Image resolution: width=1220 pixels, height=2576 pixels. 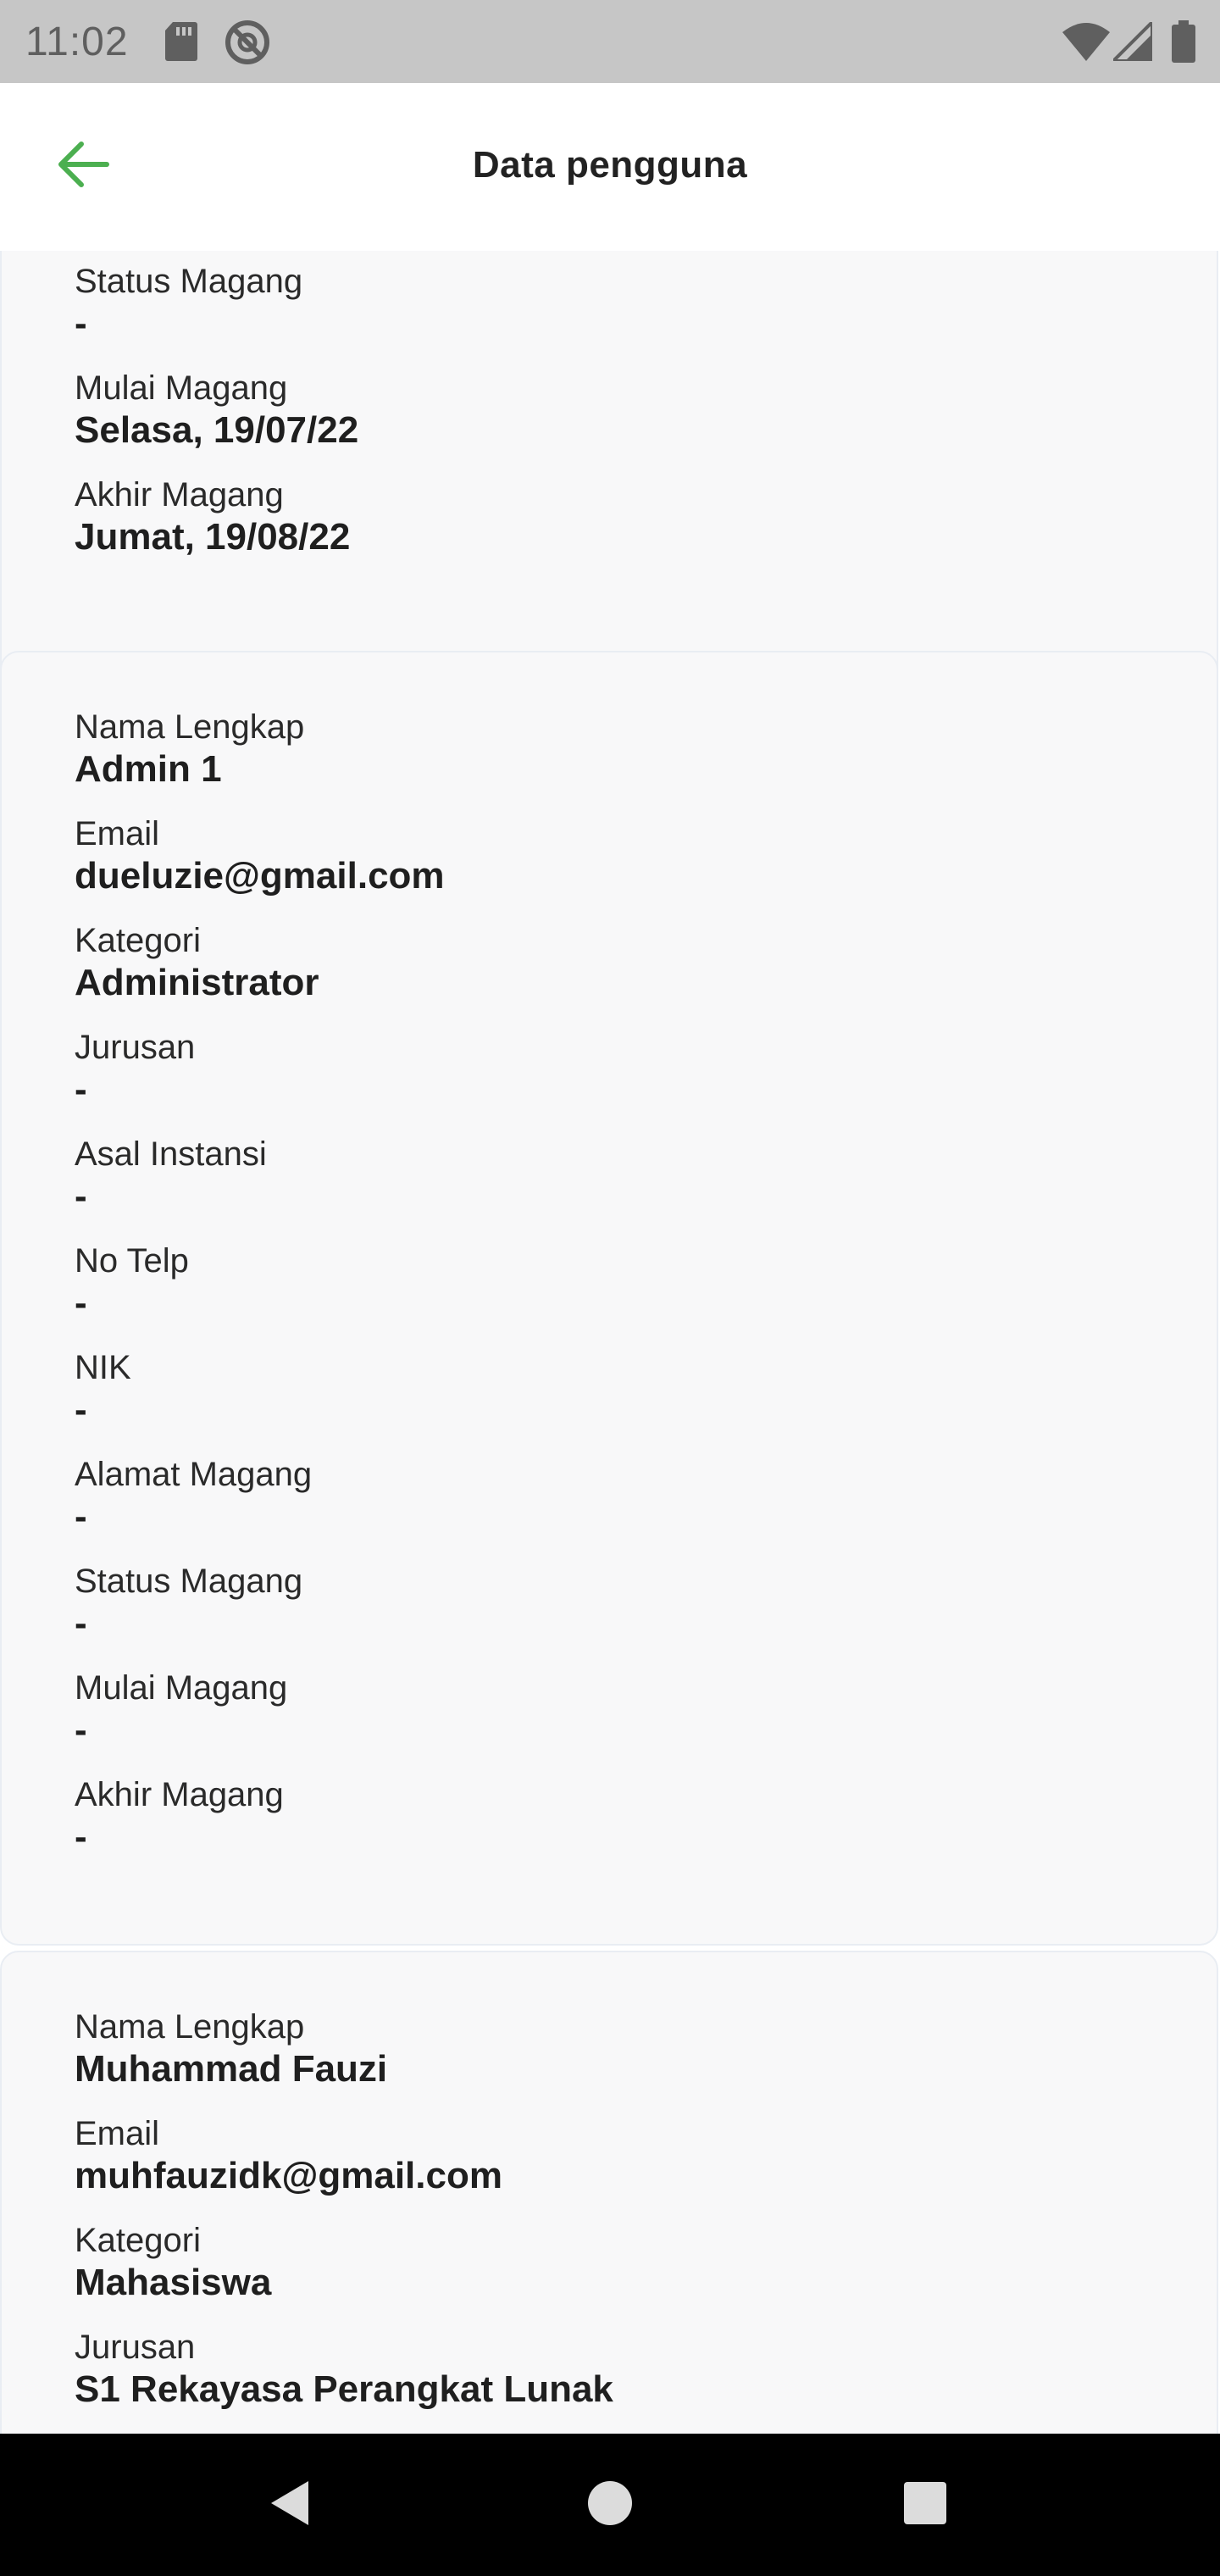 What do you see at coordinates (179, 1816) in the screenshot?
I see `field-akhir-magang: Akhir Magang -` at bounding box center [179, 1816].